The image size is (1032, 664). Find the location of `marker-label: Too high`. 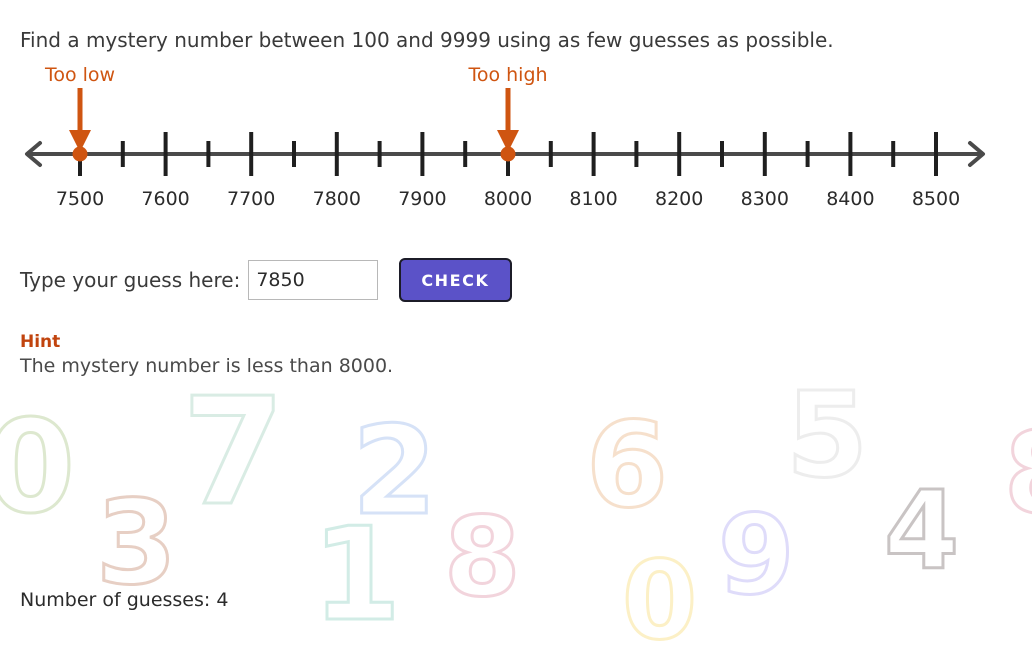

marker-label: Too high is located at coordinates (508, 75).